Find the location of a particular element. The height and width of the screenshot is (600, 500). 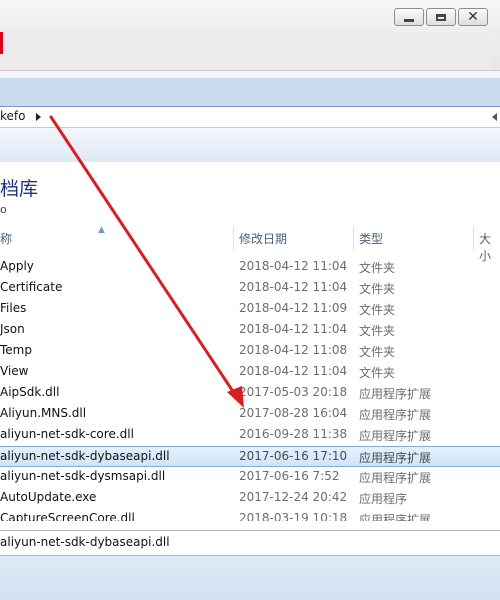

file-name: CaptureScreenCore.dll is located at coordinates (67, 516).